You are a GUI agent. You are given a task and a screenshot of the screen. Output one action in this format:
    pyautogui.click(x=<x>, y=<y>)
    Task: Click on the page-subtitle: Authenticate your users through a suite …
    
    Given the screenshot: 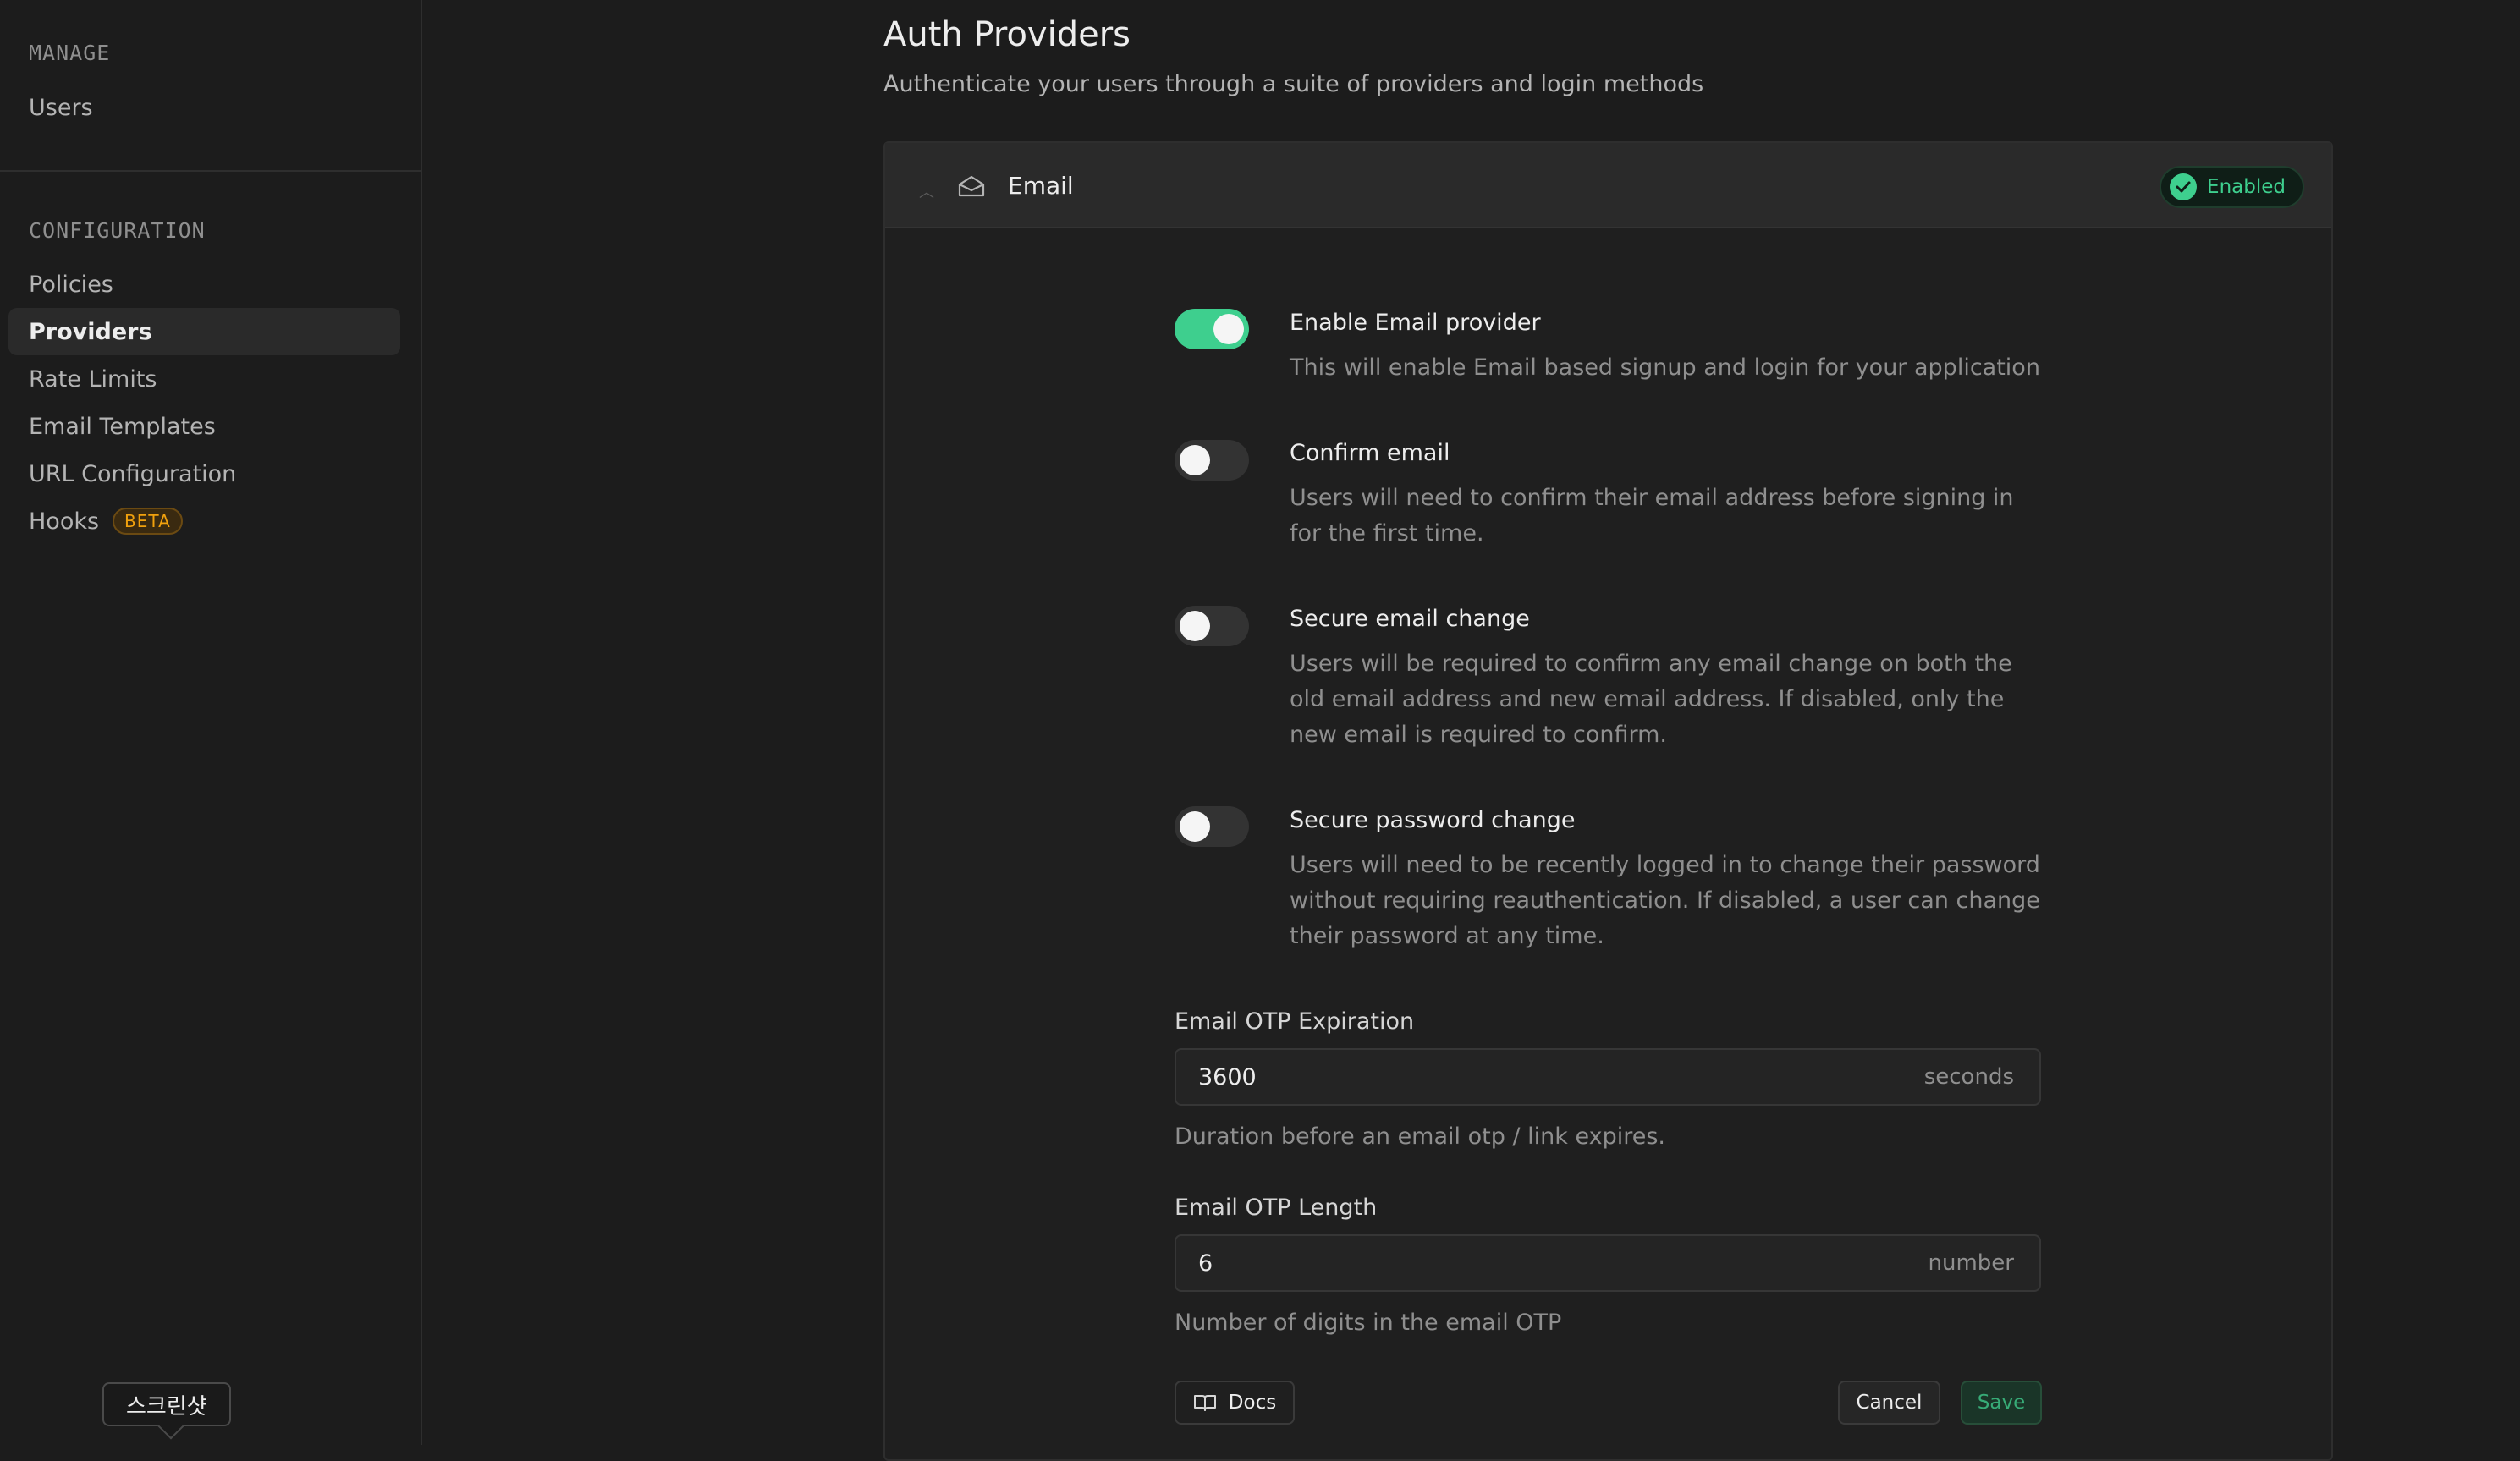 What is the action you would take?
    pyautogui.click(x=1294, y=84)
    